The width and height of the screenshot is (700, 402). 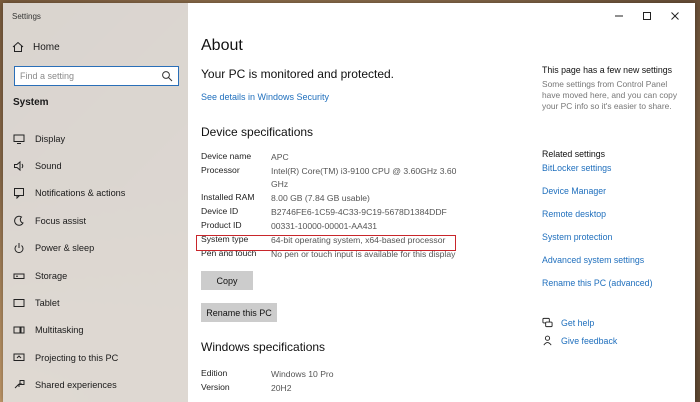 I want to click on spec-value: Windows 10 Pro, so click(x=302, y=374).